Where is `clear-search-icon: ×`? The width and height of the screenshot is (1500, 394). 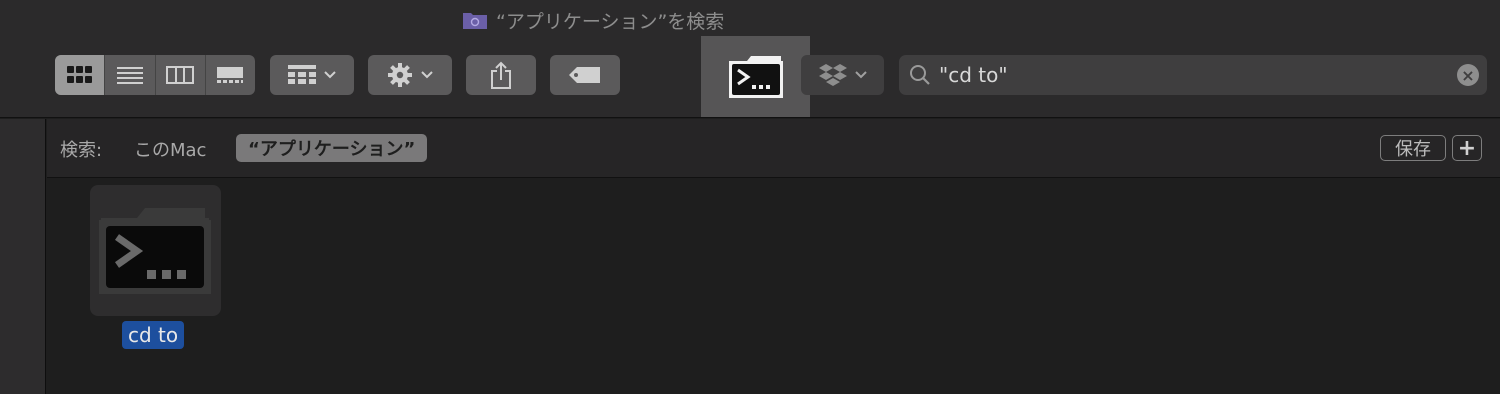
clear-search-icon: × is located at coordinates (1468, 75).